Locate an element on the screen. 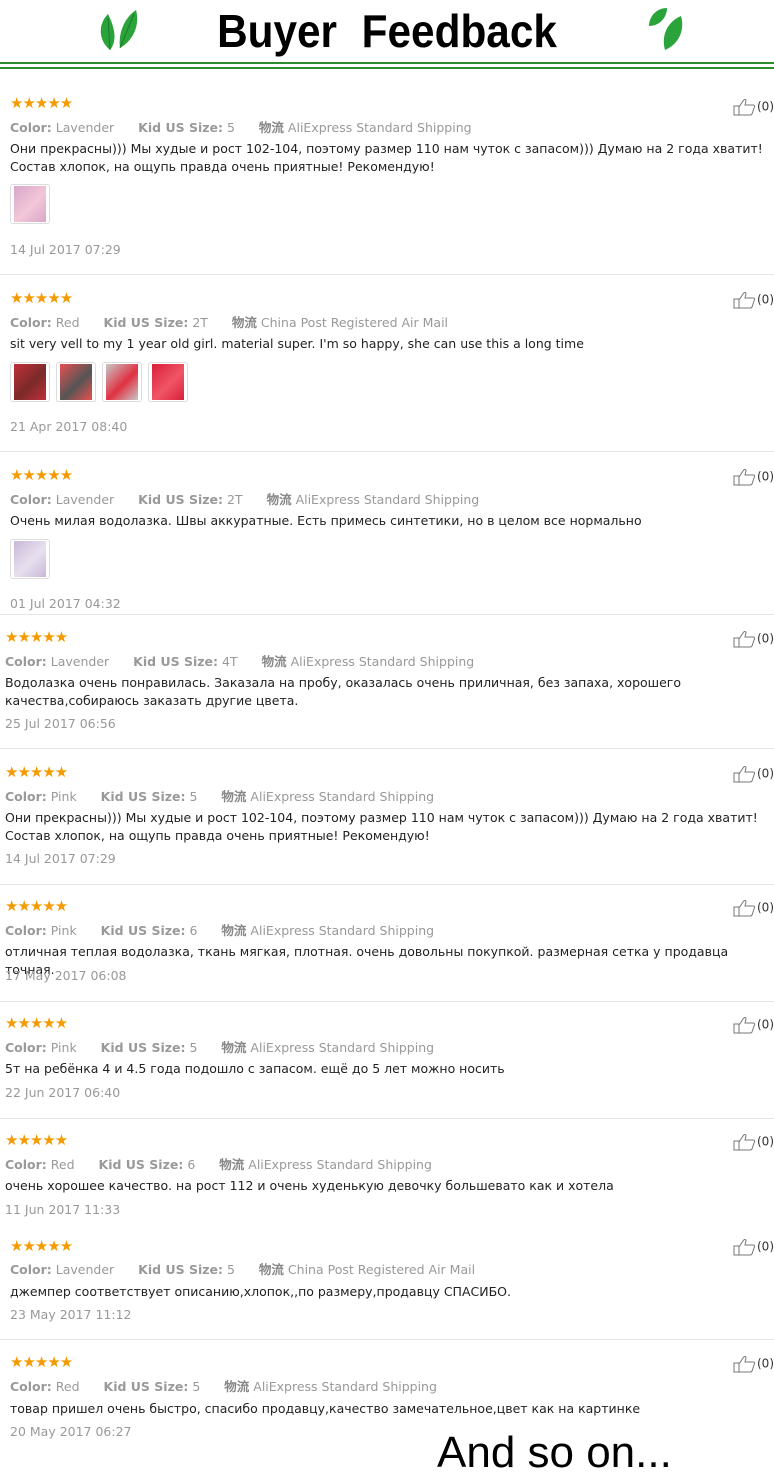 The image size is (774, 1481). size-value: 6 is located at coordinates (193, 930).